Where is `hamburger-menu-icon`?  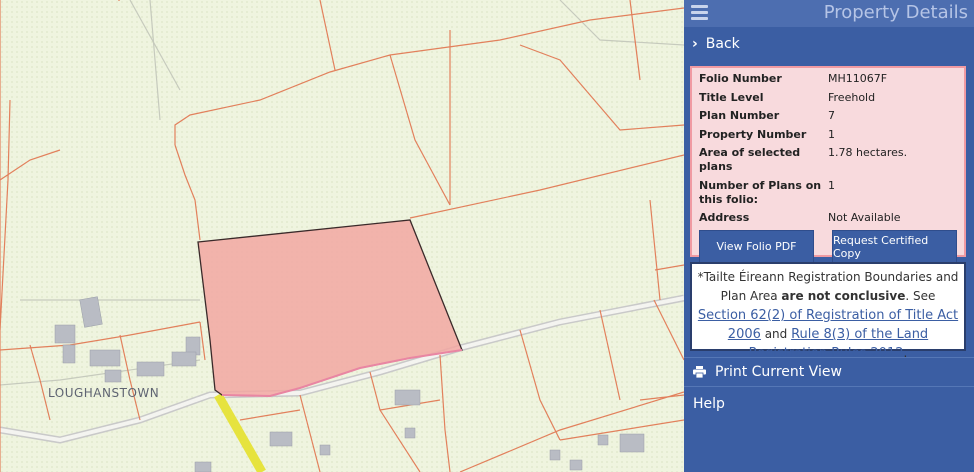 hamburger-menu-icon is located at coordinates (699, 12).